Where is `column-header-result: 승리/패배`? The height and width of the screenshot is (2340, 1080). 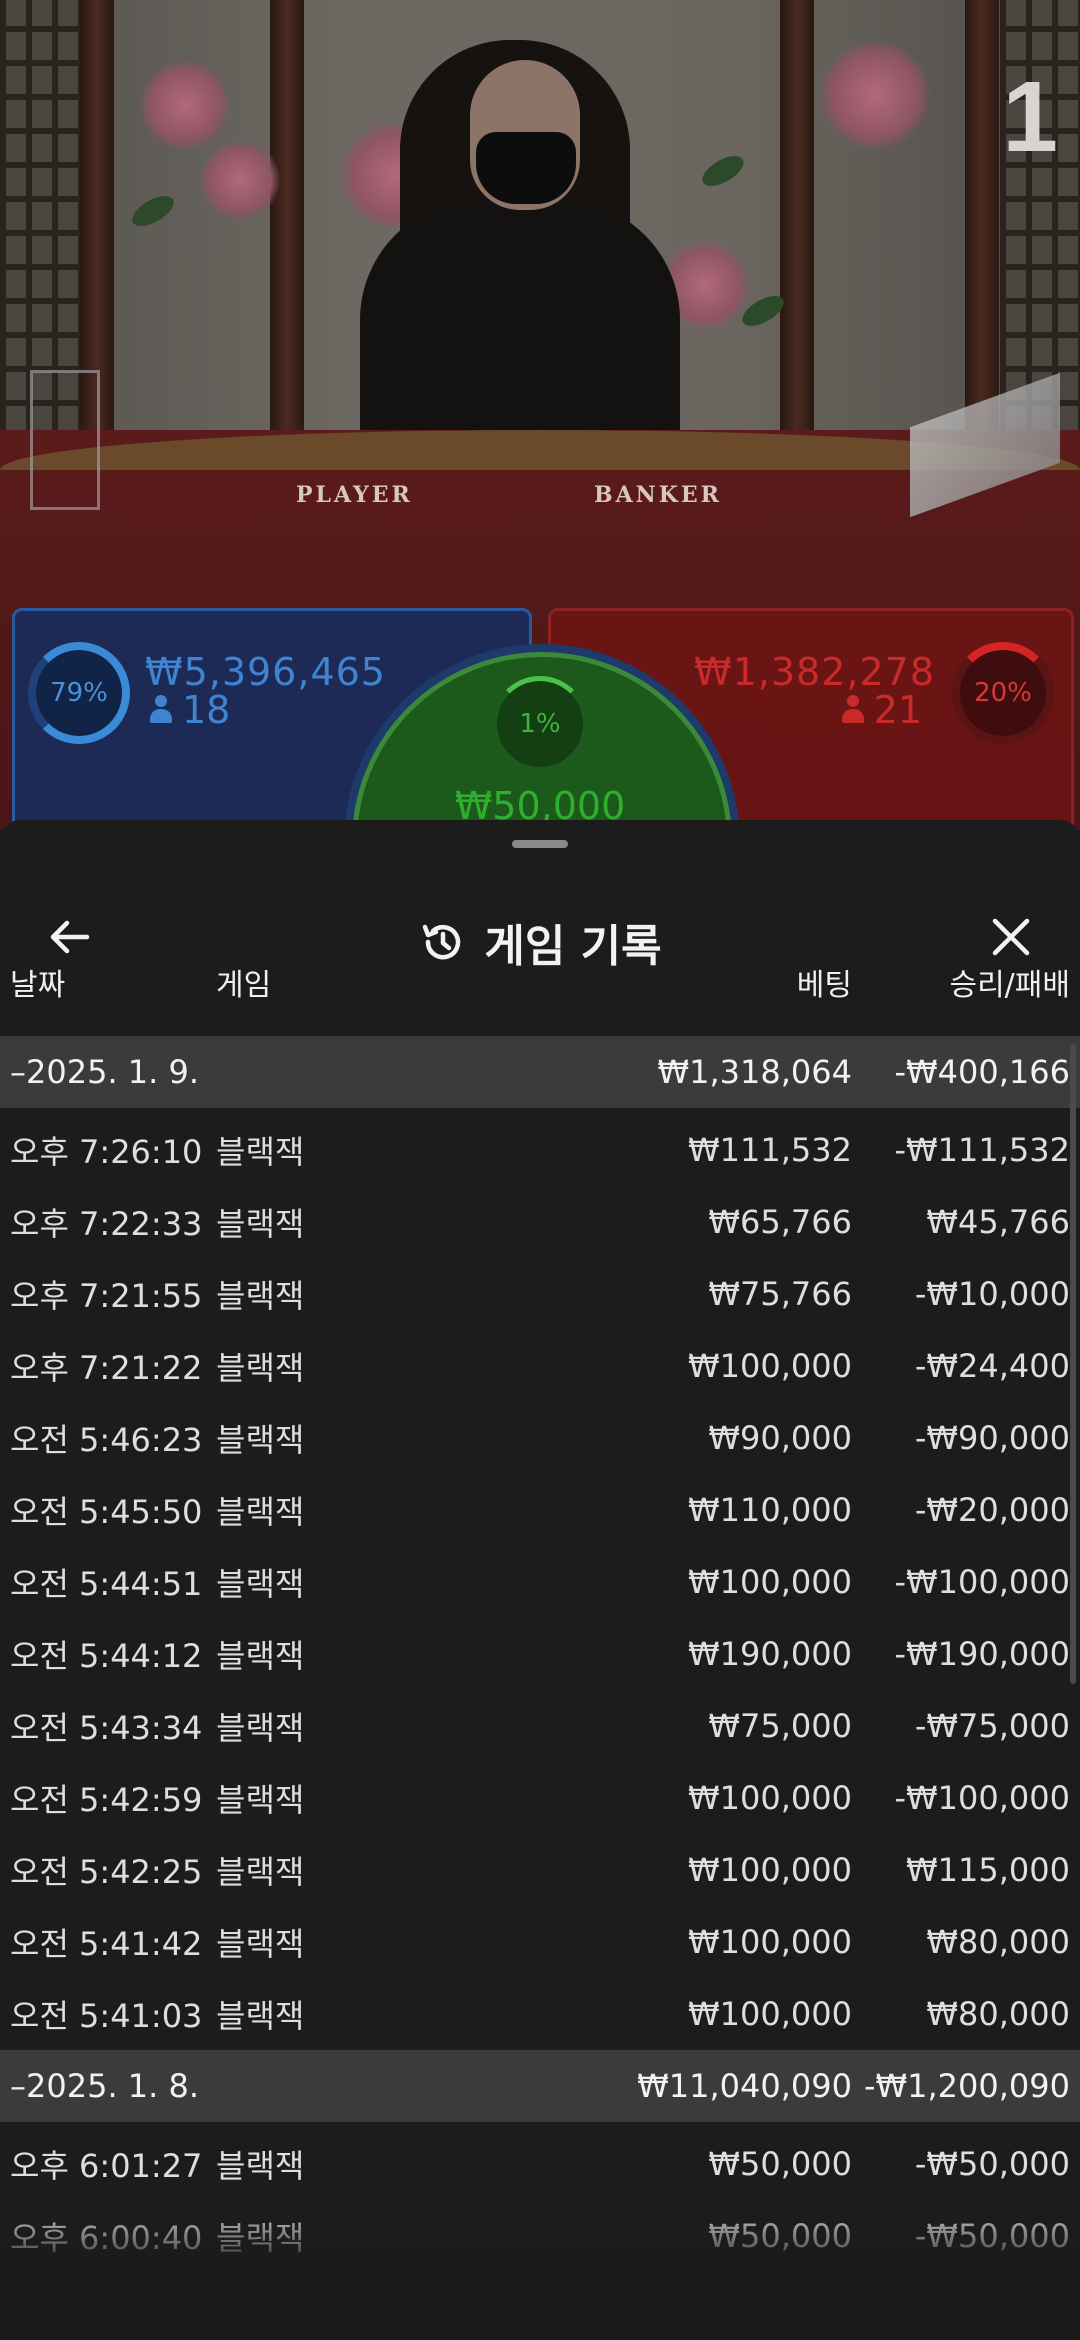
column-header-result: 승리/패배 is located at coordinates (1009, 985).